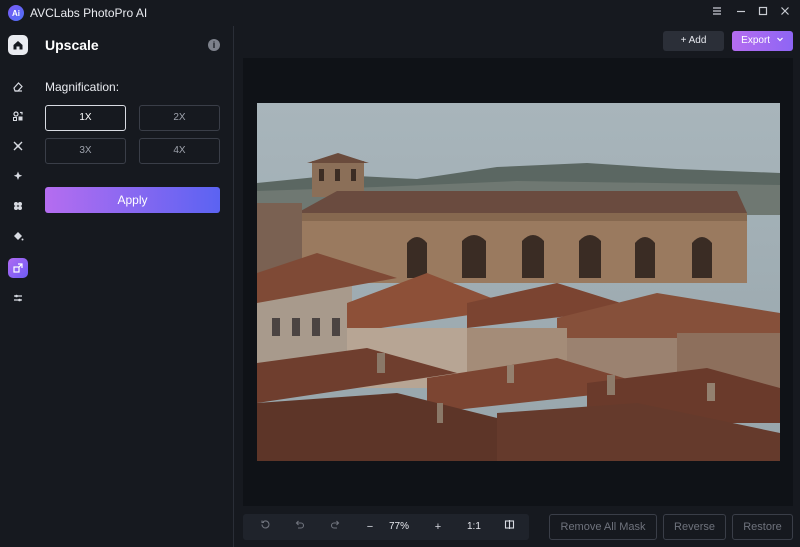 The height and width of the screenshot is (547, 800). What do you see at coordinates (72, 45) in the screenshot?
I see `panel-title: Upscale` at bounding box center [72, 45].